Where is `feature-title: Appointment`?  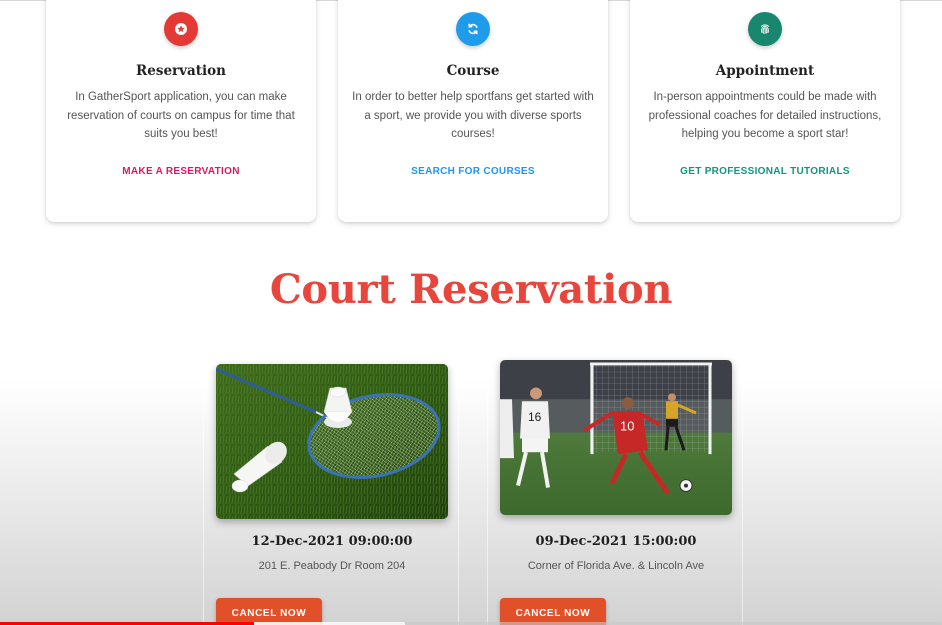
feature-title: Appointment is located at coordinates (765, 71).